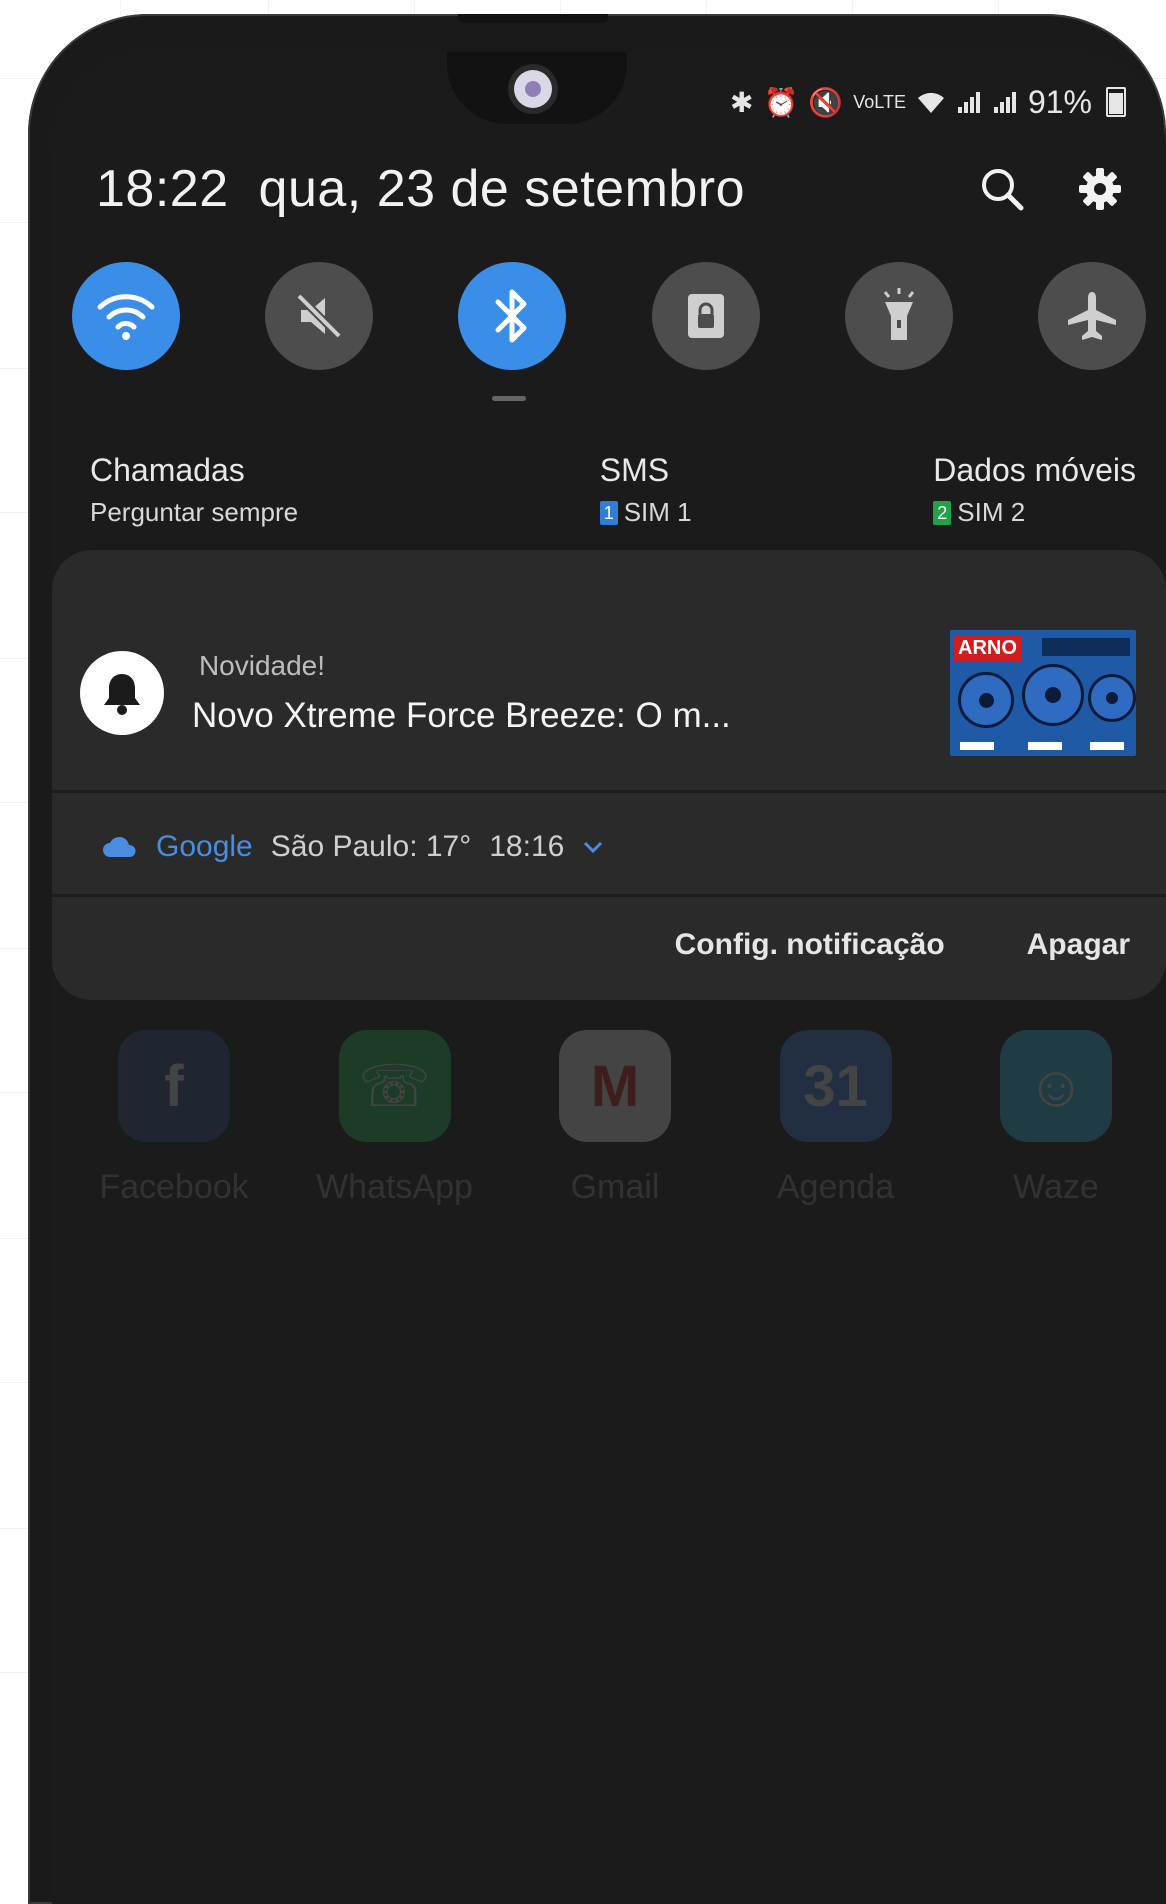 This screenshot has height=1904, width=1166. I want to click on sim-data-title: Dados móveis, so click(1034, 470).